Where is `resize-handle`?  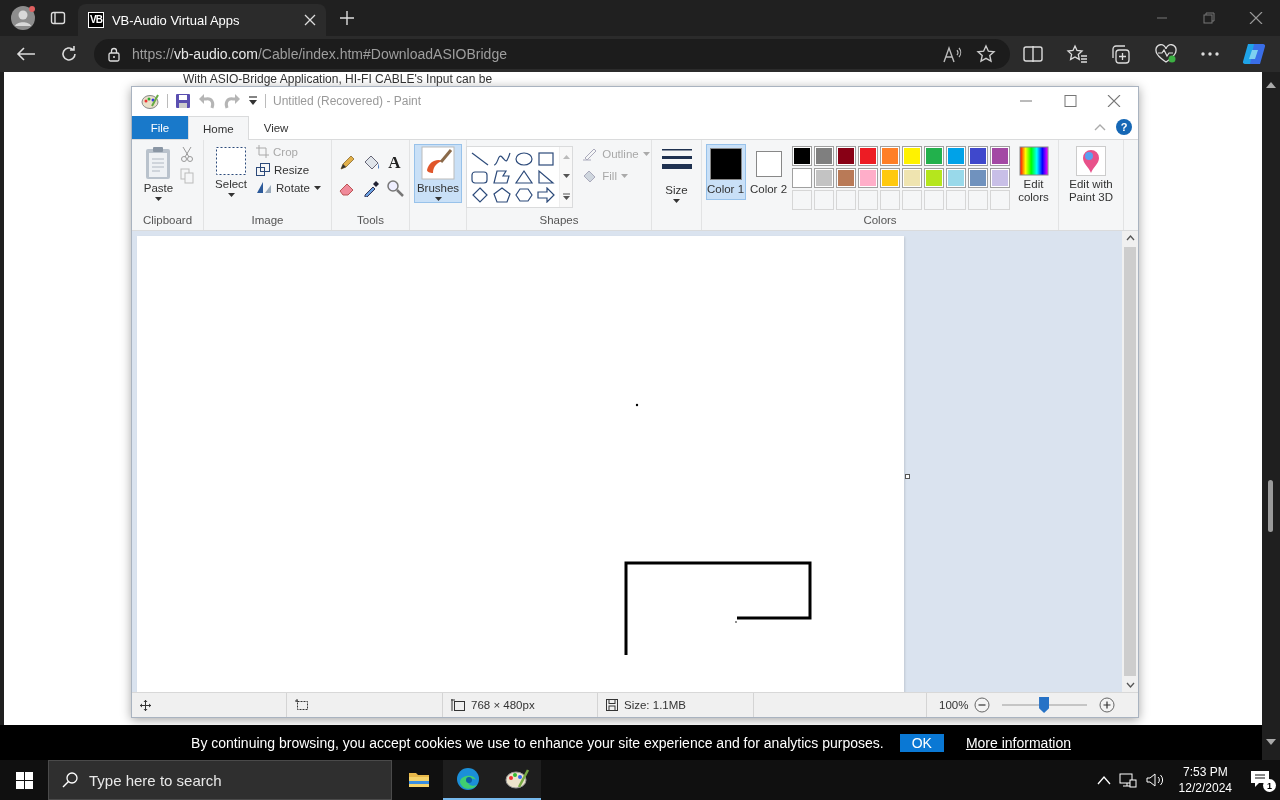
resize-handle is located at coordinates (907, 476).